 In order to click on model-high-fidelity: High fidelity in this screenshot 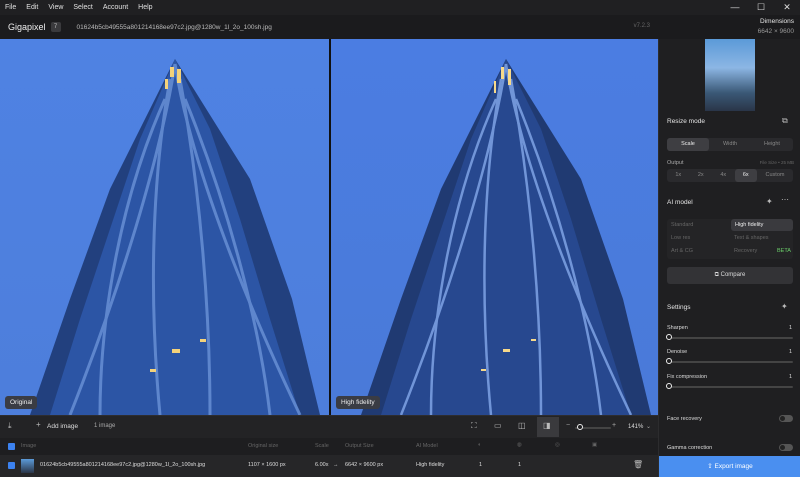, I will do `click(762, 225)`.